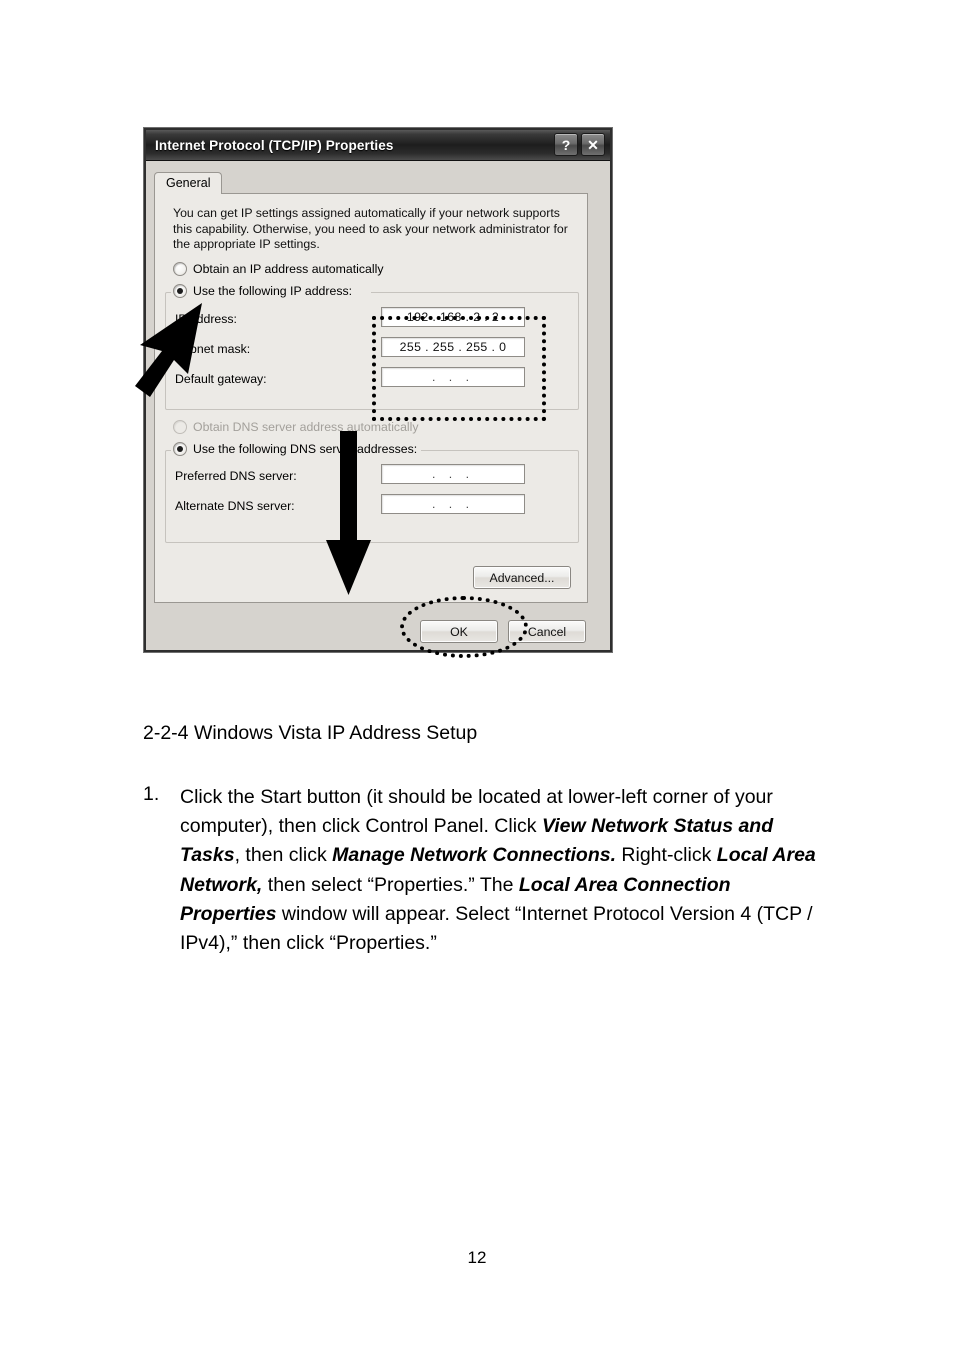 This screenshot has width=954, height=1351. What do you see at coordinates (477, 1257) in the screenshot?
I see `page-number: 12` at bounding box center [477, 1257].